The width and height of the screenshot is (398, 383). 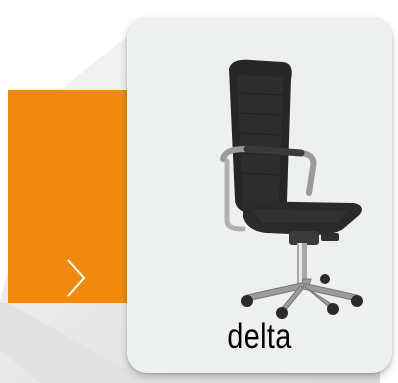 I want to click on product-name: delta, so click(x=259, y=336).